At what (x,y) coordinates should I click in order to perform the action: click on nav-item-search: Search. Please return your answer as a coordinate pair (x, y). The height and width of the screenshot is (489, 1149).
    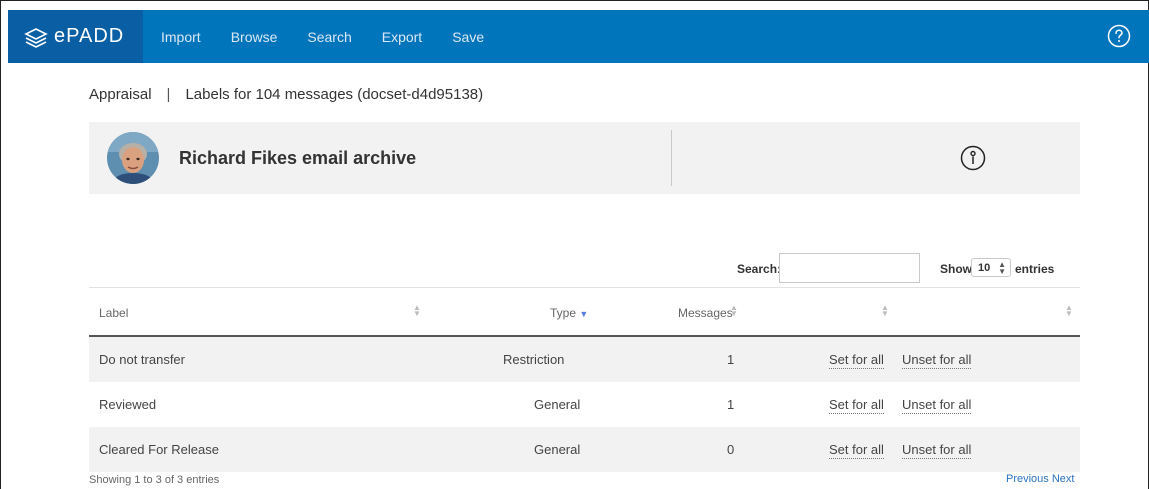
    Looking at the image, I should click on (329, 37).